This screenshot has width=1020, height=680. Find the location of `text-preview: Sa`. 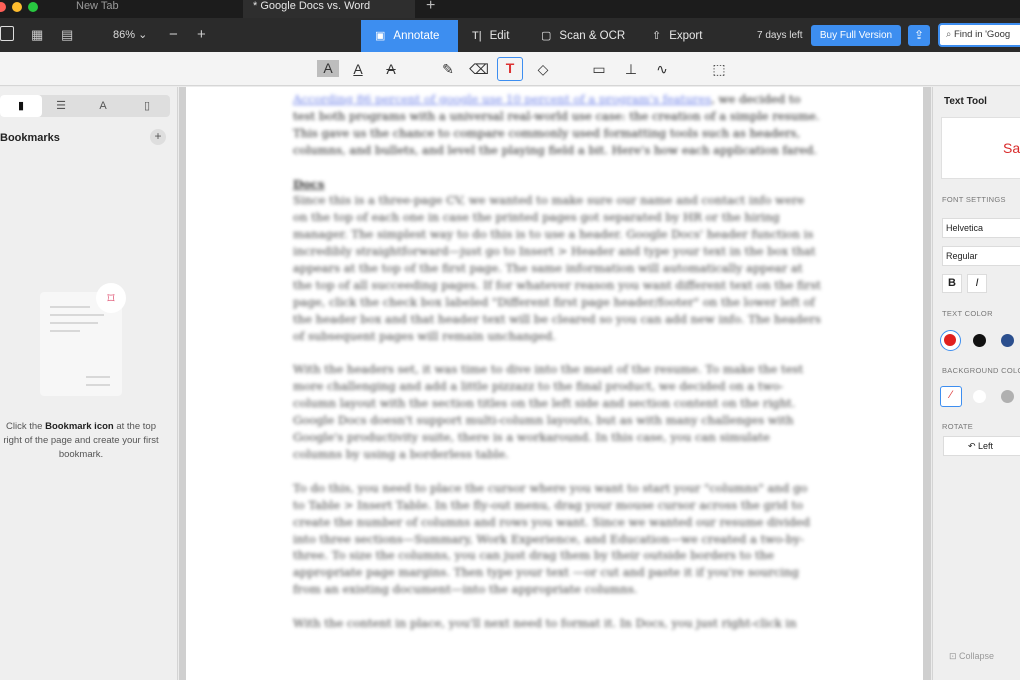

text-preview: Sa is located at coordinates (980, 148).